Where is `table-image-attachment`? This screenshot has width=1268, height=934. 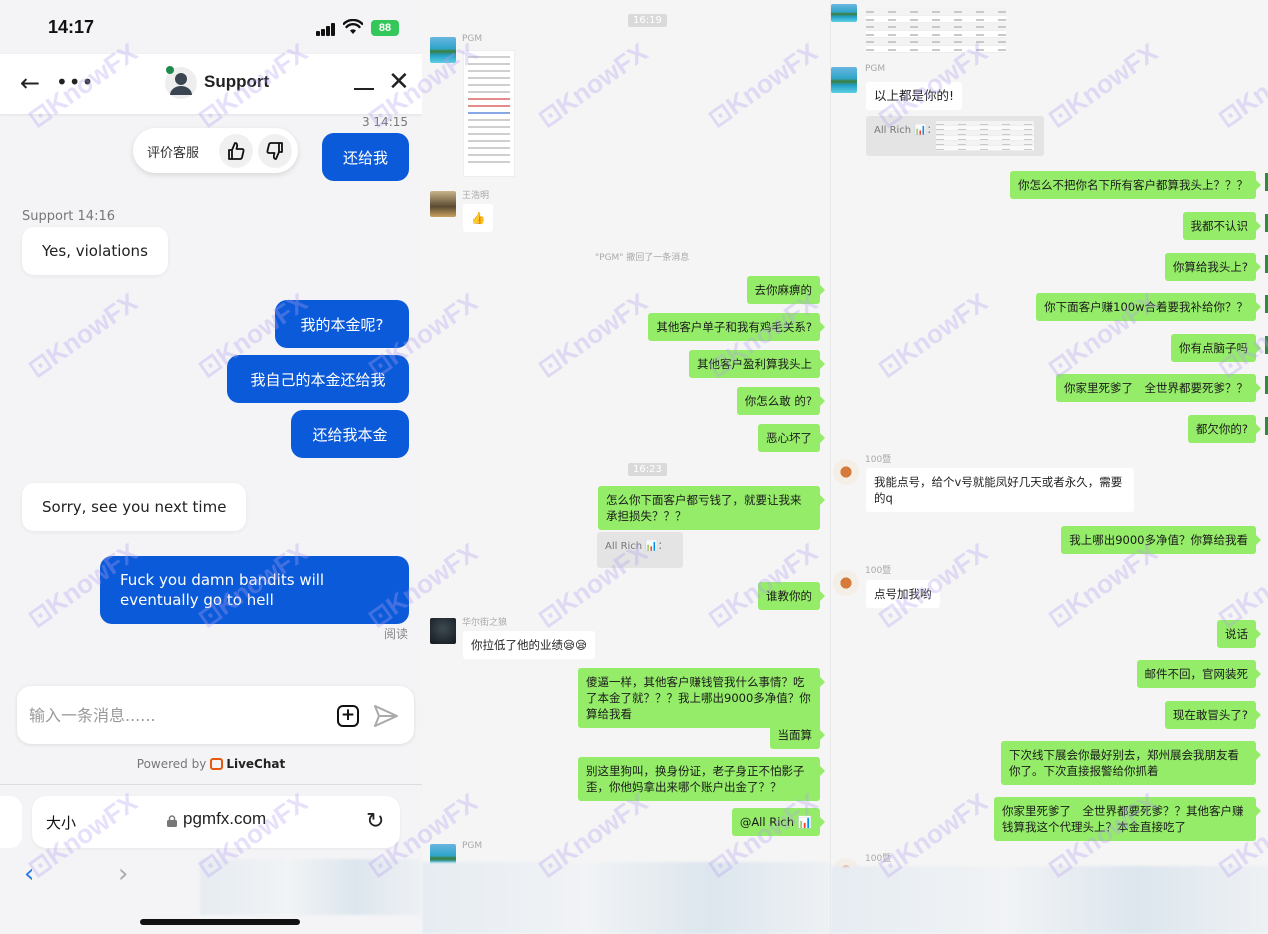 table-image-attachment is located at coordinates (936, 30).